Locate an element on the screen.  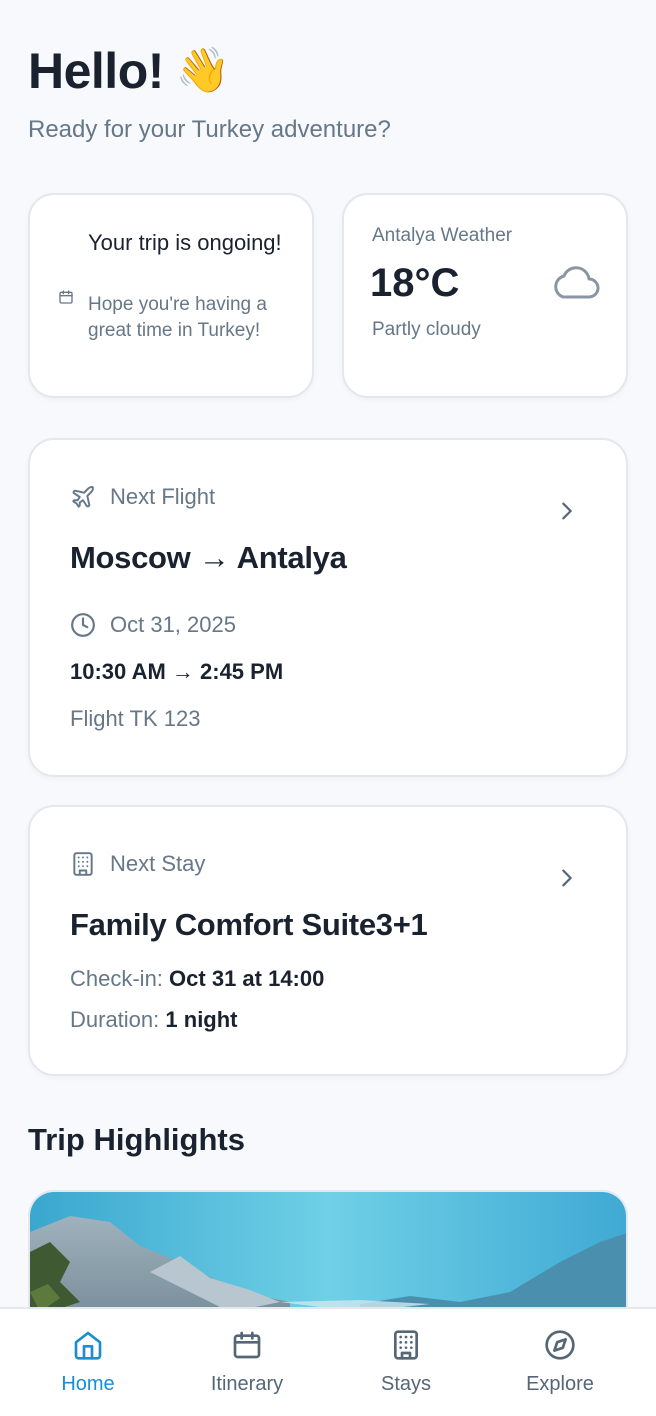
tab-explore-label: Explore is located at coordinates (560, 1384).